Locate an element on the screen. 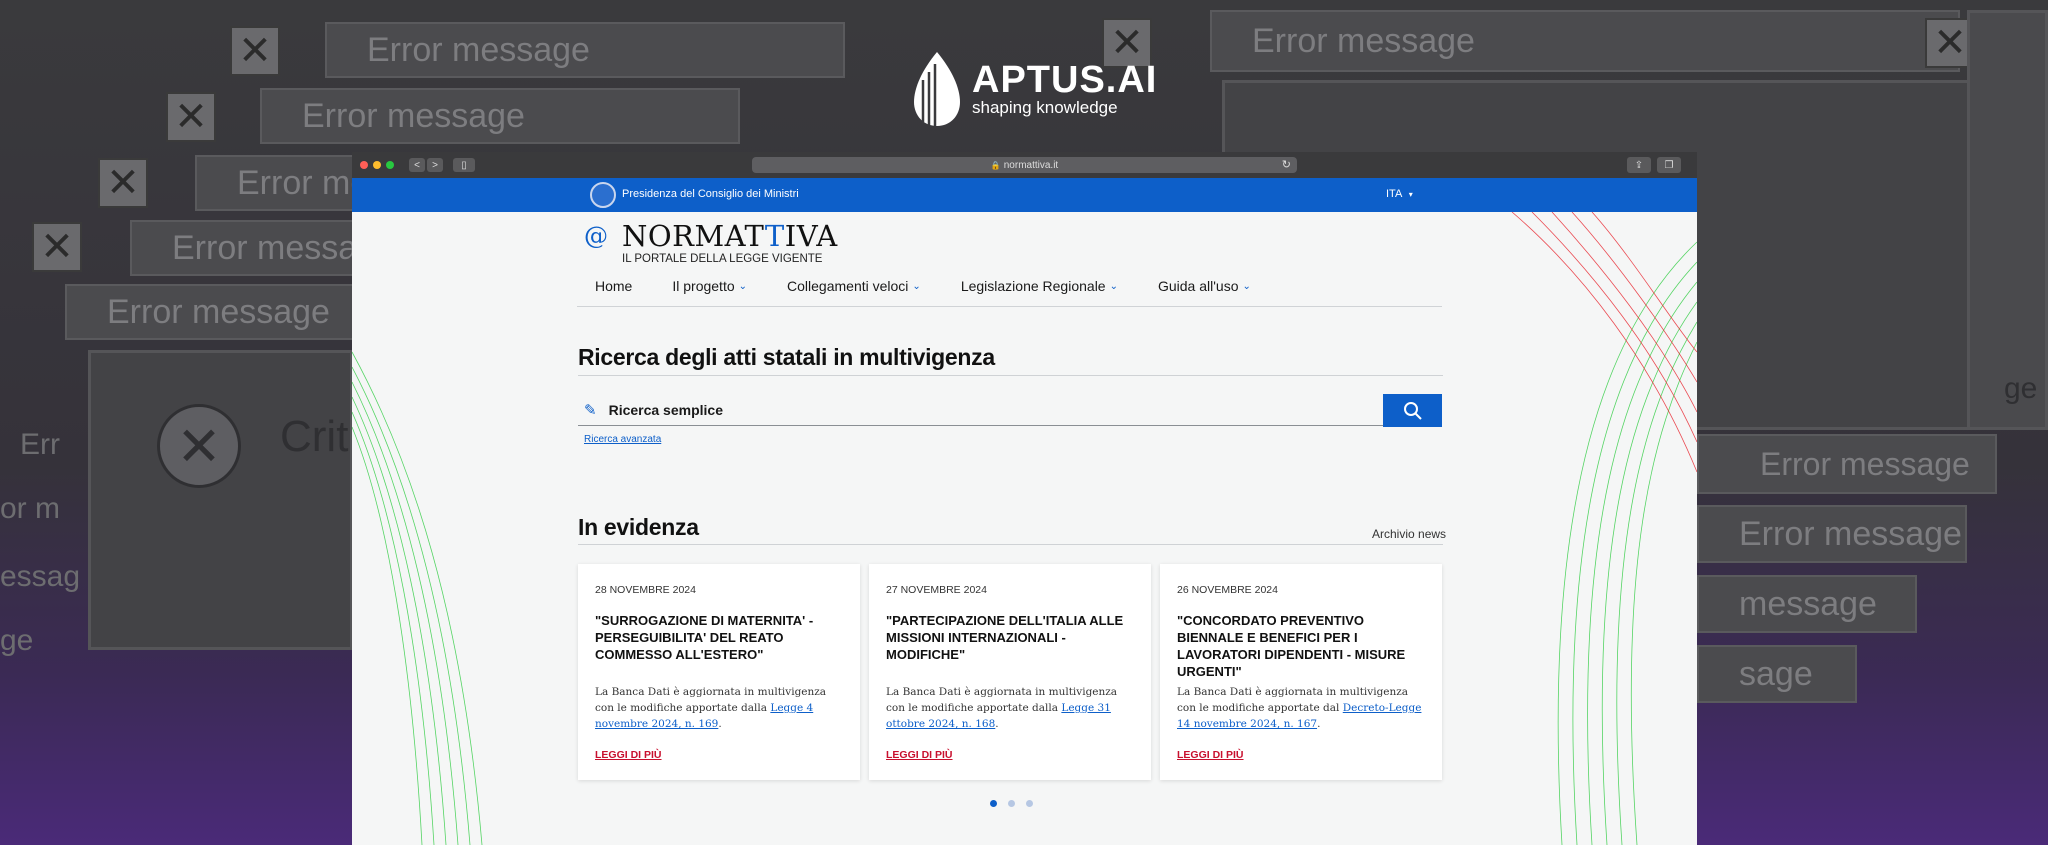  search-button is located at coordinates (1412, 410).